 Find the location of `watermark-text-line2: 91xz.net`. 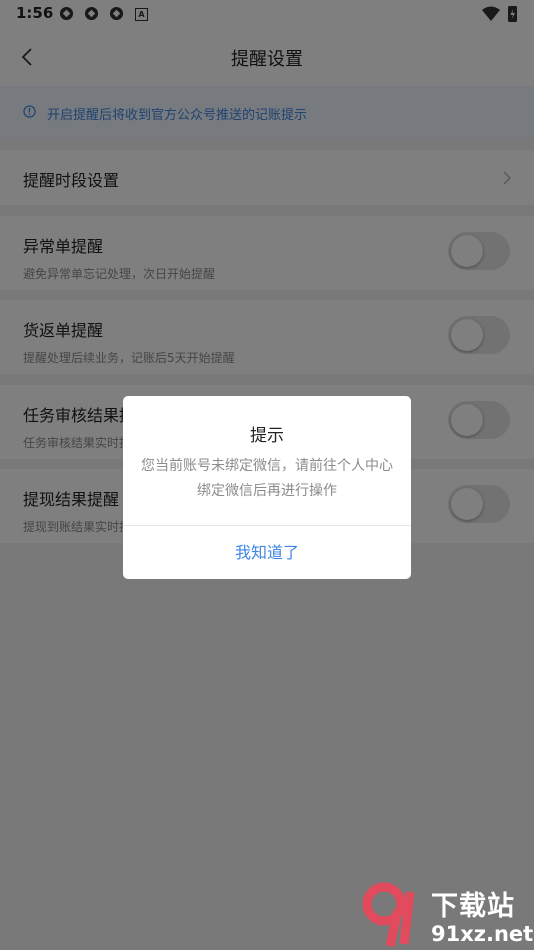

watermark-text-line2: 91xz.net is located at coordinates (482, 934).